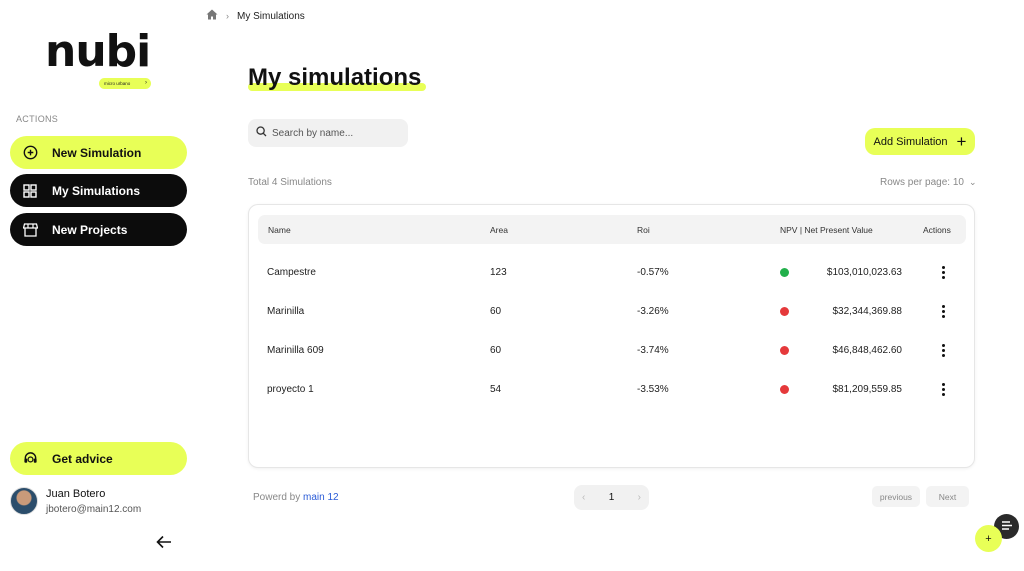 The width and height of the screenshot is (1024, 571). I want to click on powered-by: Powerd by main 12, so click(296, 497).